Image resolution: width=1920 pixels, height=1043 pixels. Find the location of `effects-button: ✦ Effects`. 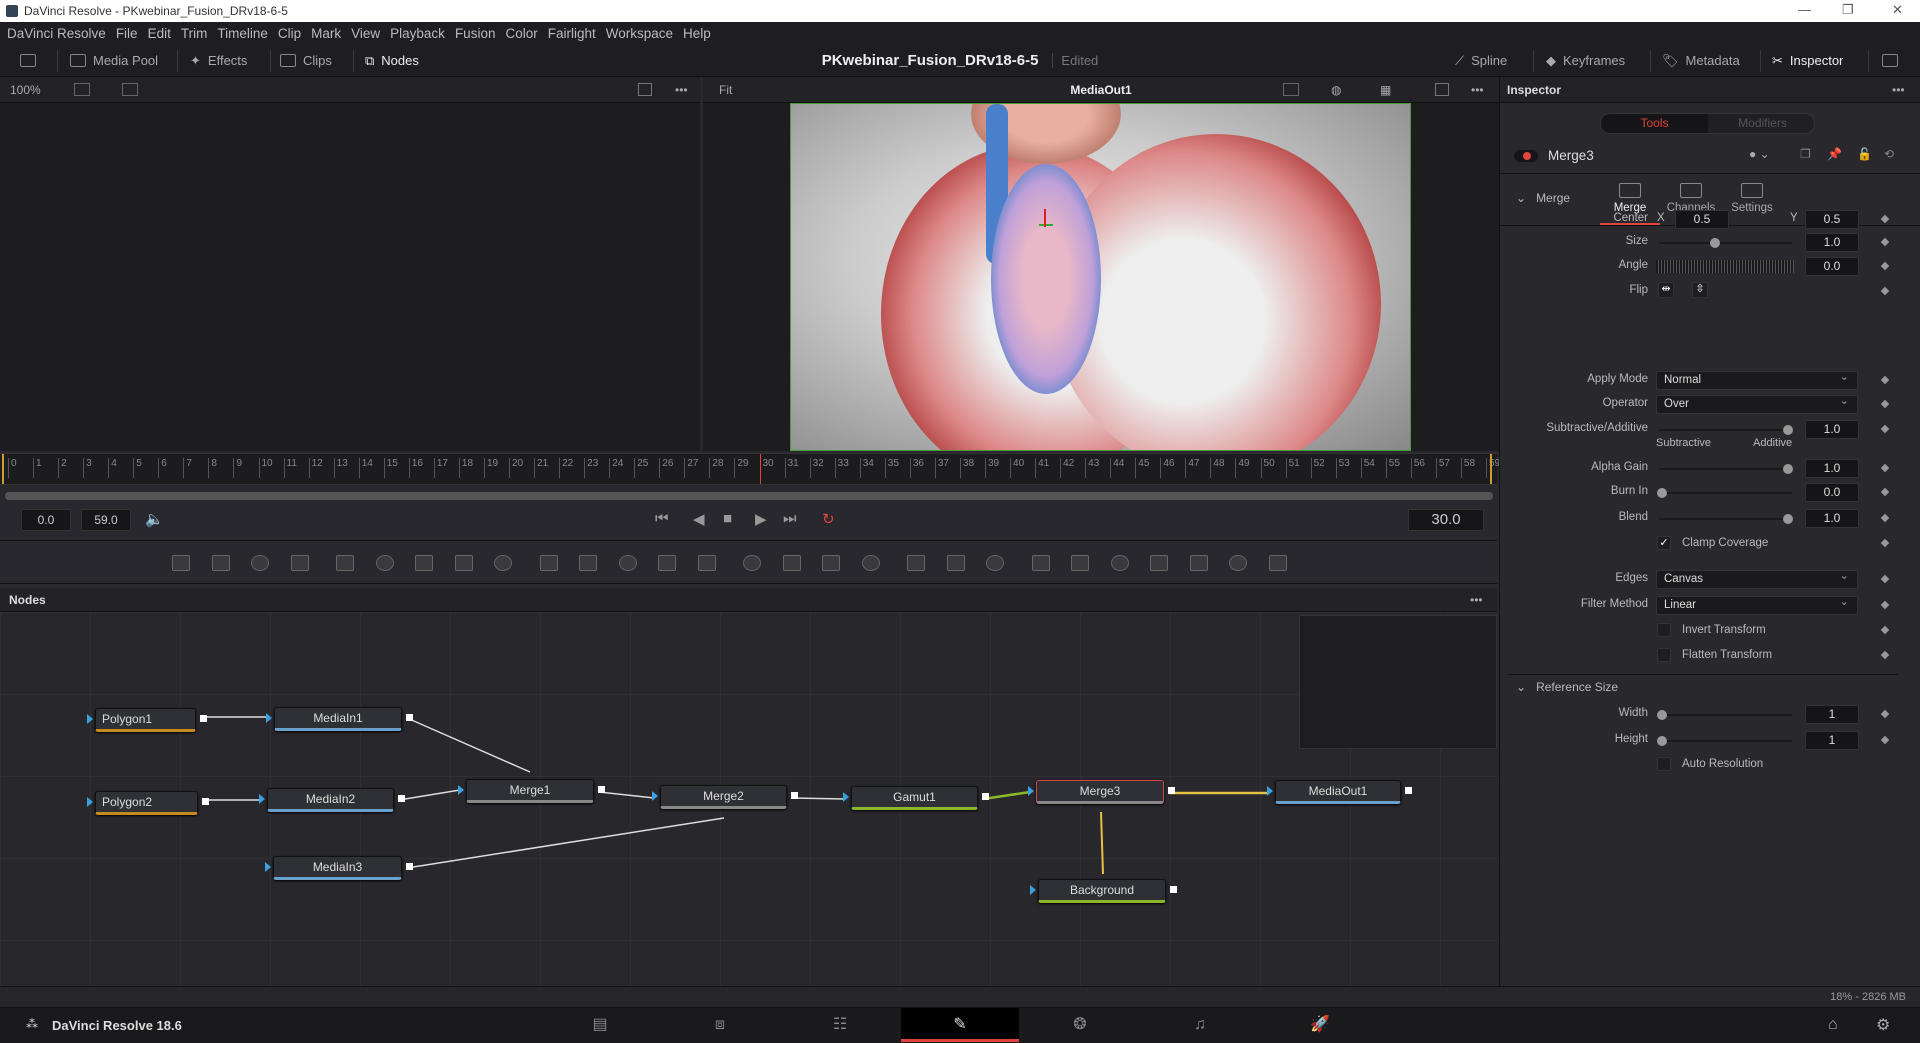

effects-button: ✦ Effects is located at coordinates (218, 60).